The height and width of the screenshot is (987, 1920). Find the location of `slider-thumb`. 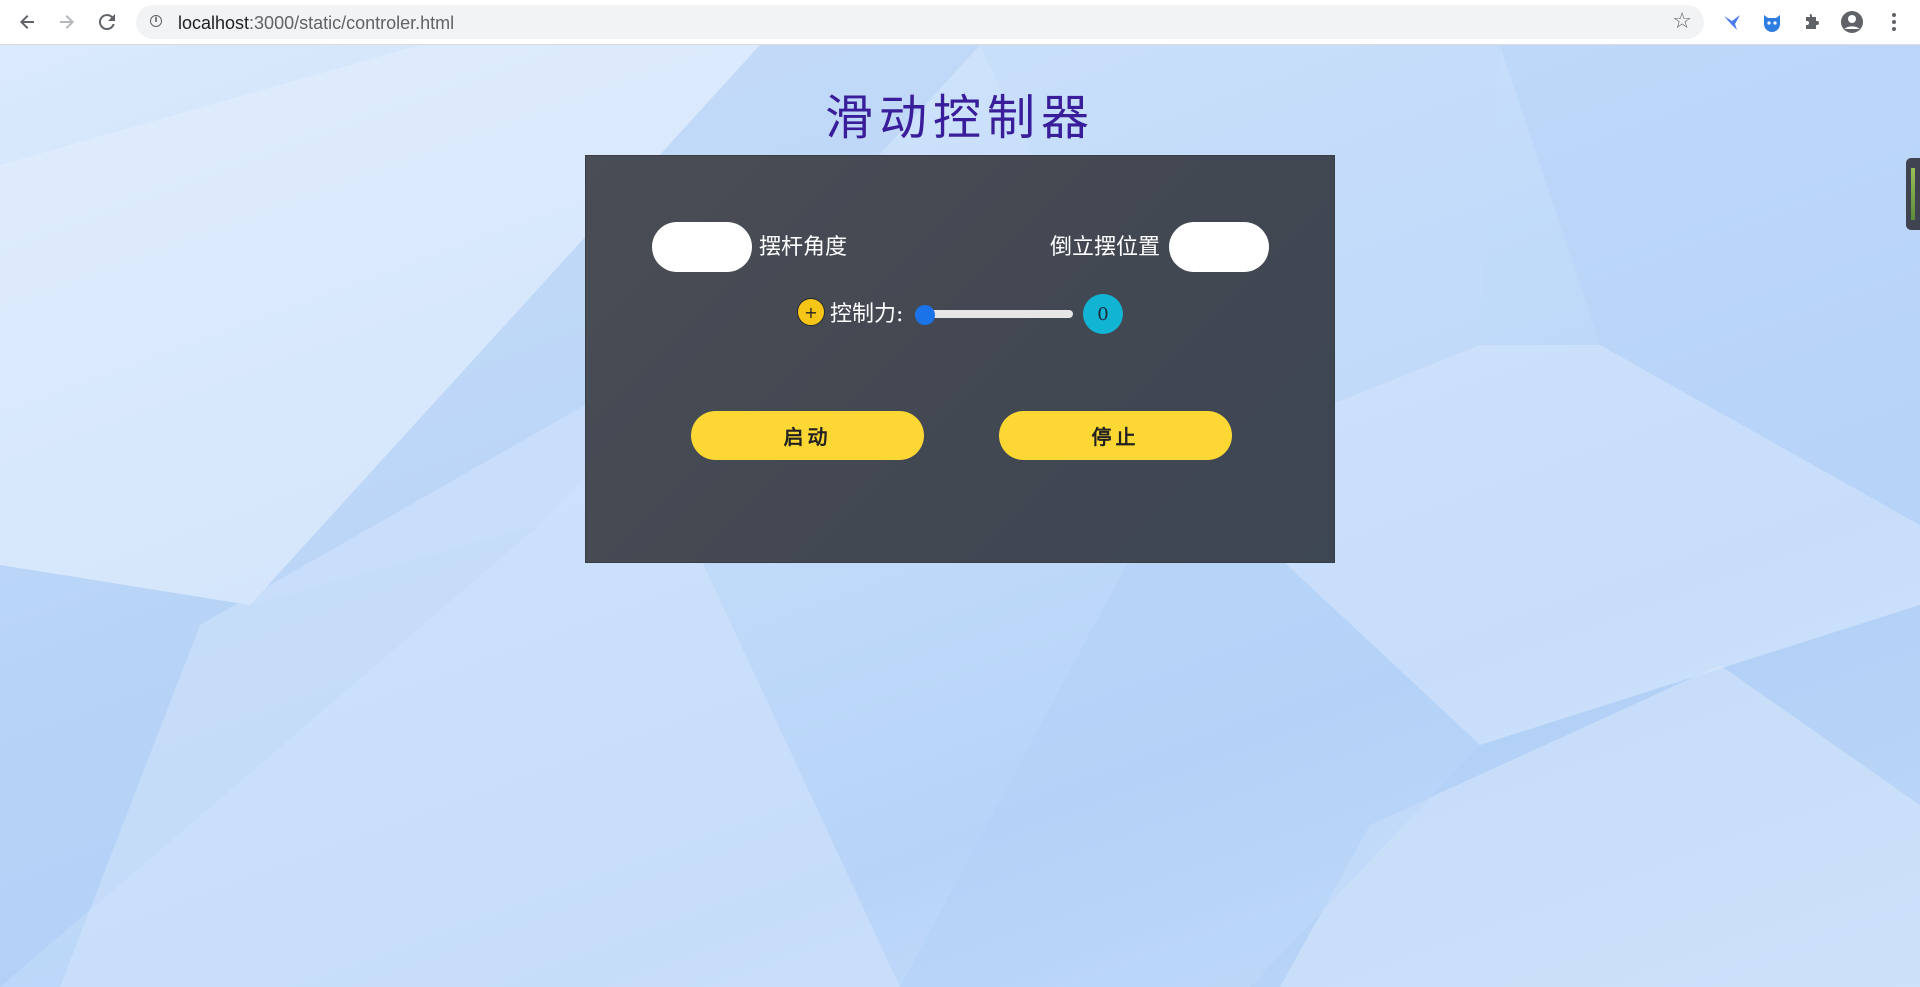

slider-thumb is located at coordinates (925, 315).